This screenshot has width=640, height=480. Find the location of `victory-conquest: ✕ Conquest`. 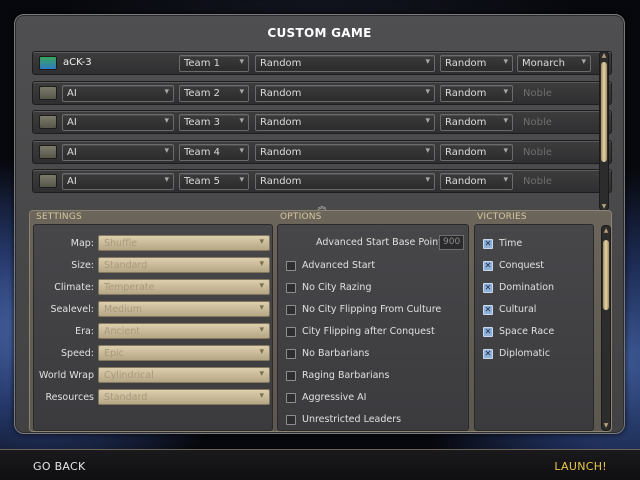

victory-conquest: ✕ Conquest is located at coordinates (561, 267).